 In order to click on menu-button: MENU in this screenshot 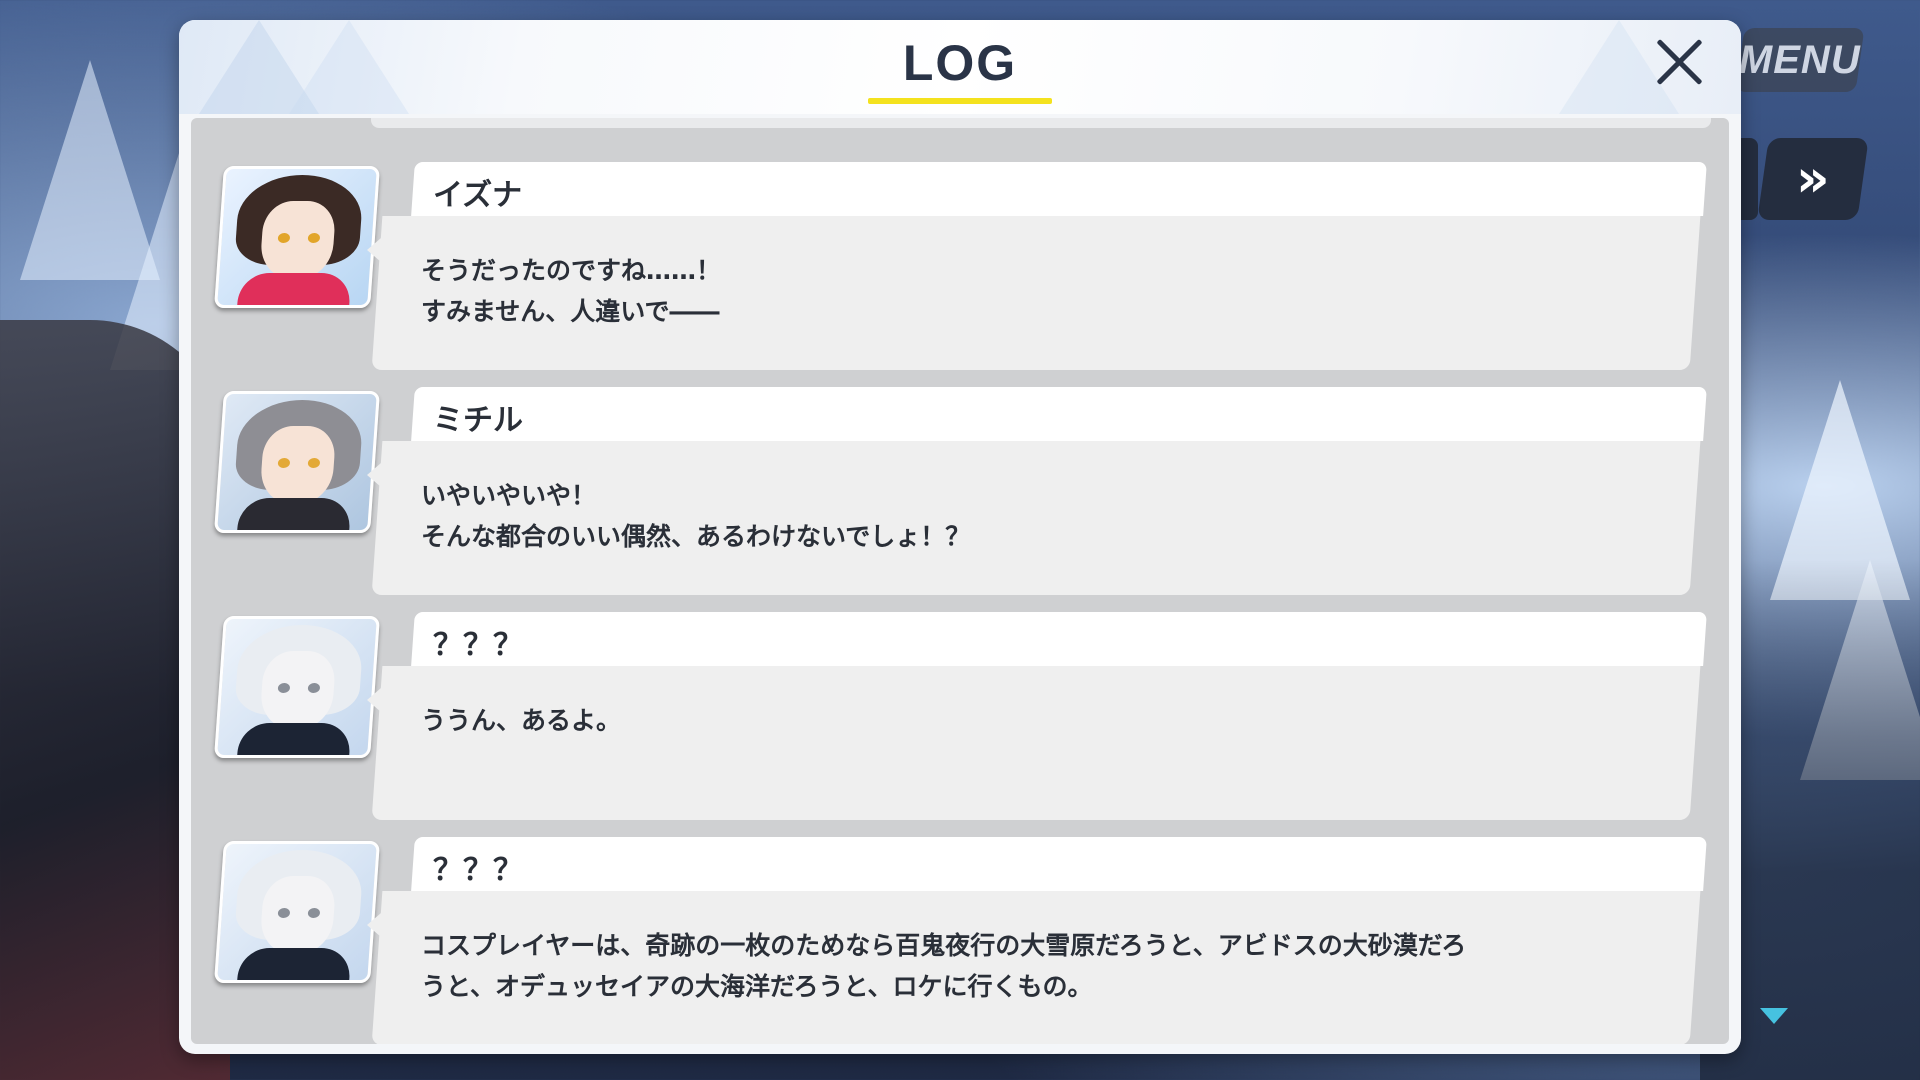, I will do `click(1800, 60)`.